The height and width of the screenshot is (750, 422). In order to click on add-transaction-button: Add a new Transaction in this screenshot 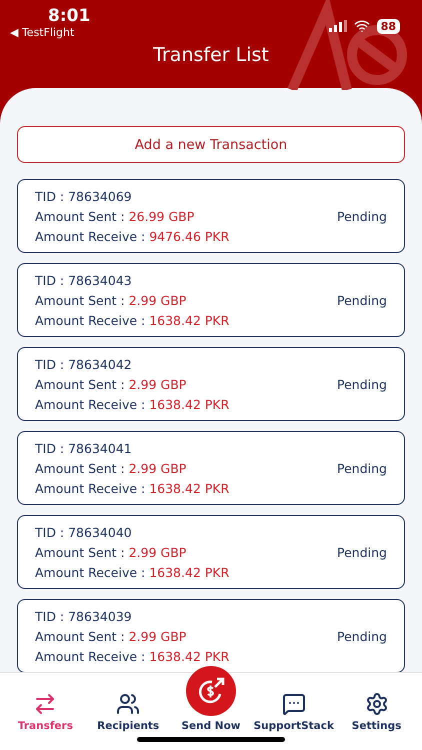, I will do `click(211, 144)`.